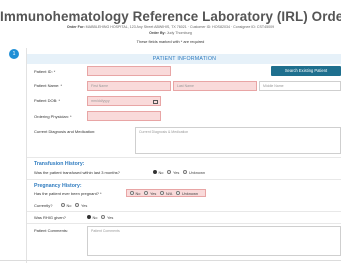 The image size is (341, 263). I want to click on transfusion-option-yes: Yes, so click(173, 172).